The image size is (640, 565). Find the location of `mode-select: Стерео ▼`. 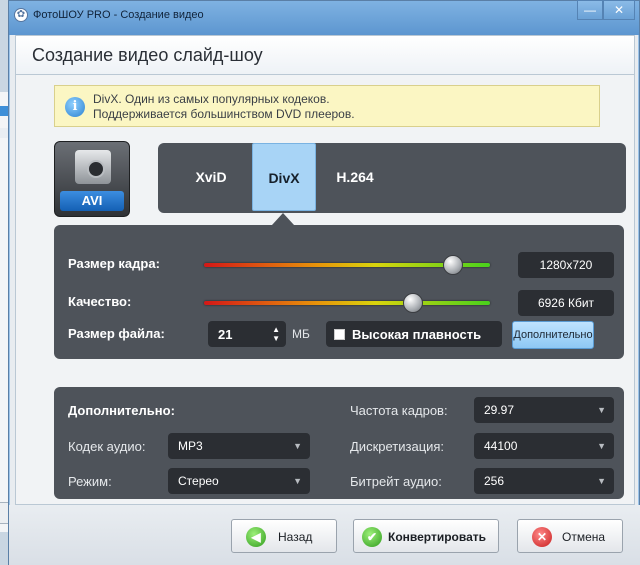

mode-select: Стерео ▼ is located at coordinates (239, 481).